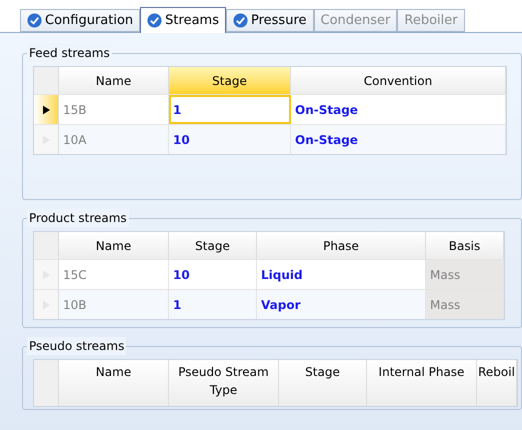 The image size is (522, 430). Describe the element at coordinates (114, 139) in the screenshot. I see `table-cell: 10A` at that location.